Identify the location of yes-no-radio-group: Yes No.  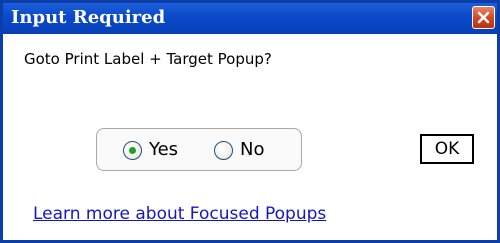
(199, 149).